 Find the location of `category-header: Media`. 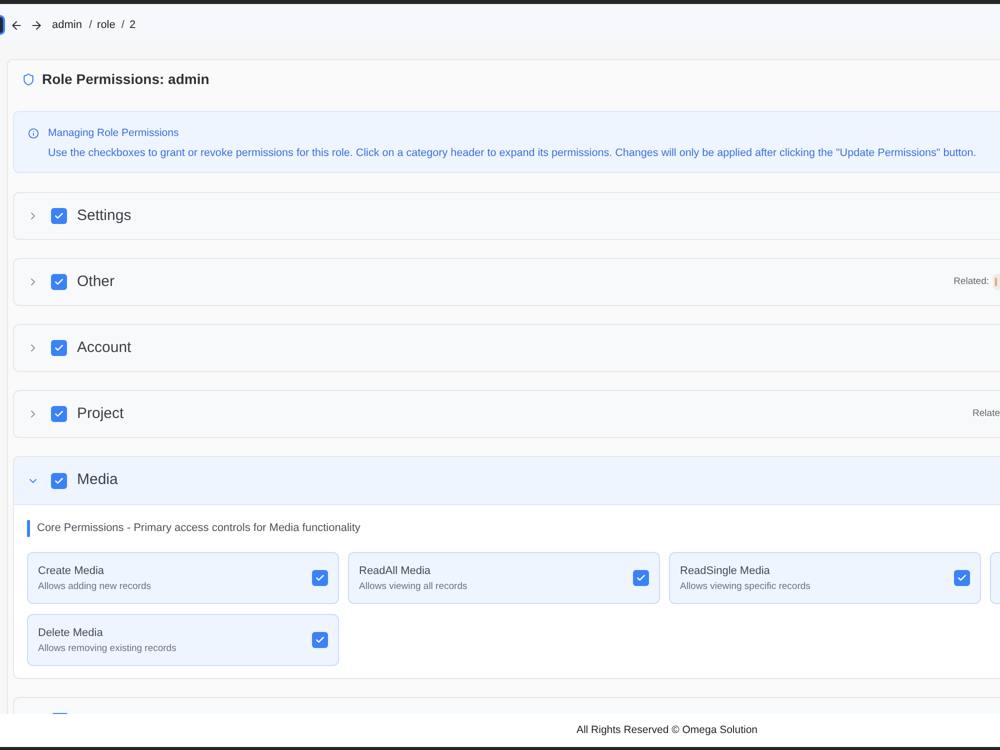

category-header: Media is located at coordinates (507, 481).